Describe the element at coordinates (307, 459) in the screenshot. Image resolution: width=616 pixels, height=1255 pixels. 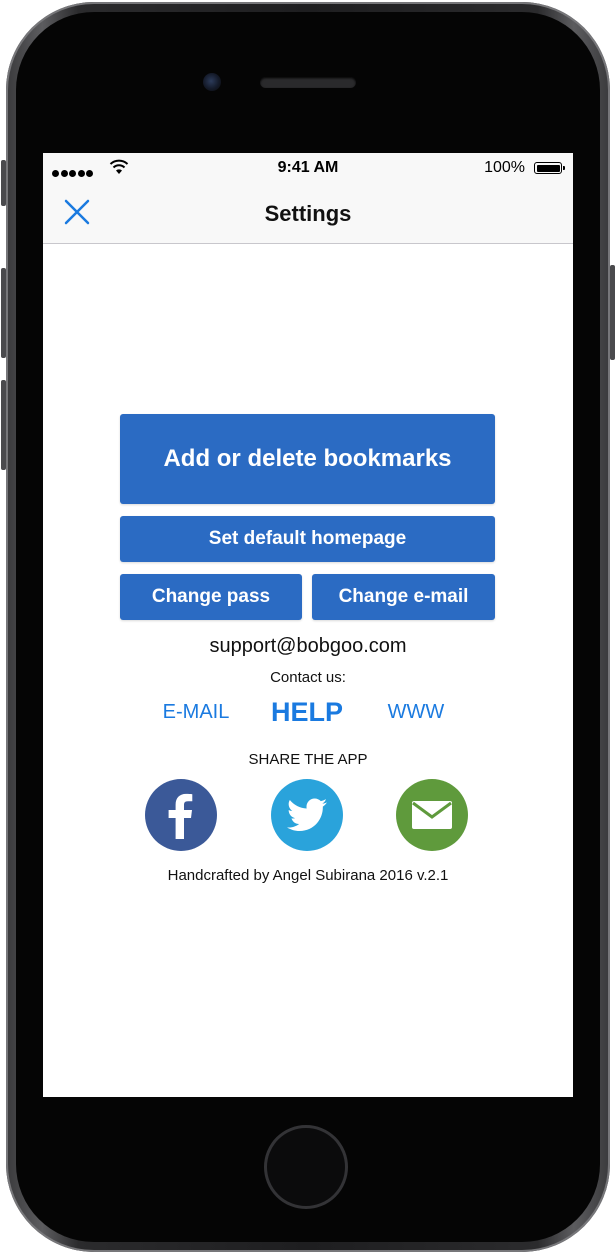
I see `add-delete-bookmarks-button: Add or delete bookmarks` at that location.